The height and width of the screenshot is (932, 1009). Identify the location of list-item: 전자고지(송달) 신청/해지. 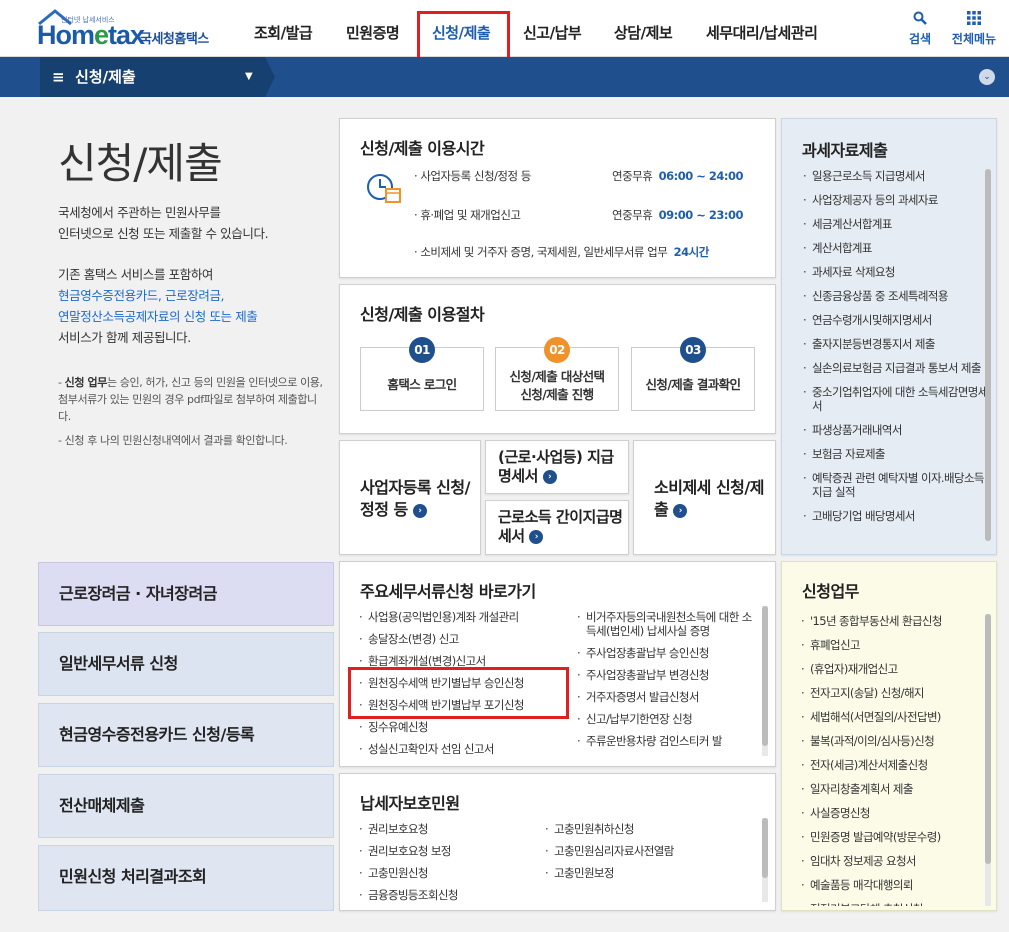
(893, 693).